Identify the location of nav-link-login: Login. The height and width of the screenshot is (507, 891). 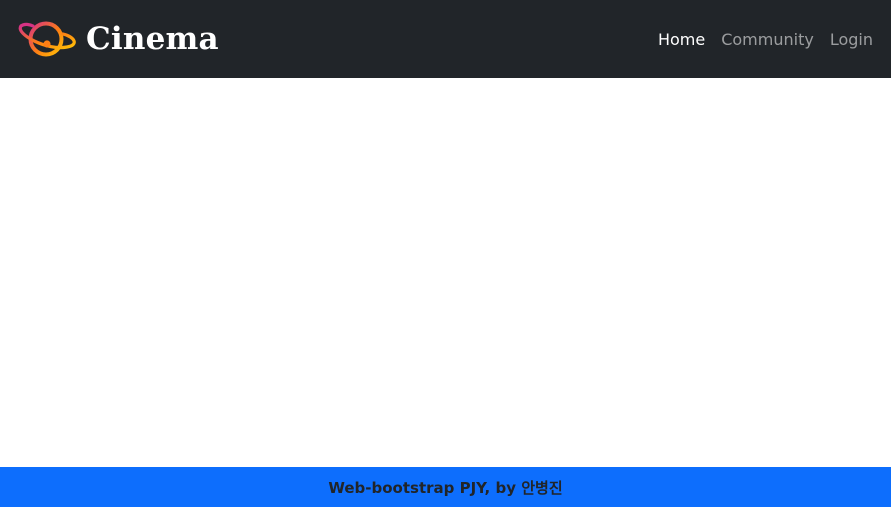
(851, 39).